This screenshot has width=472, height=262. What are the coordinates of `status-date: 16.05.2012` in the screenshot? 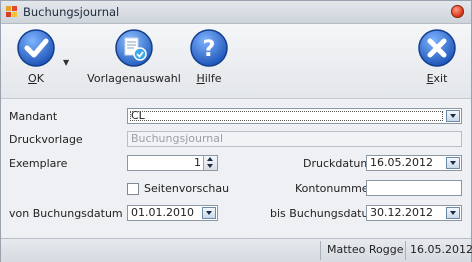 It's located at (441, 249).